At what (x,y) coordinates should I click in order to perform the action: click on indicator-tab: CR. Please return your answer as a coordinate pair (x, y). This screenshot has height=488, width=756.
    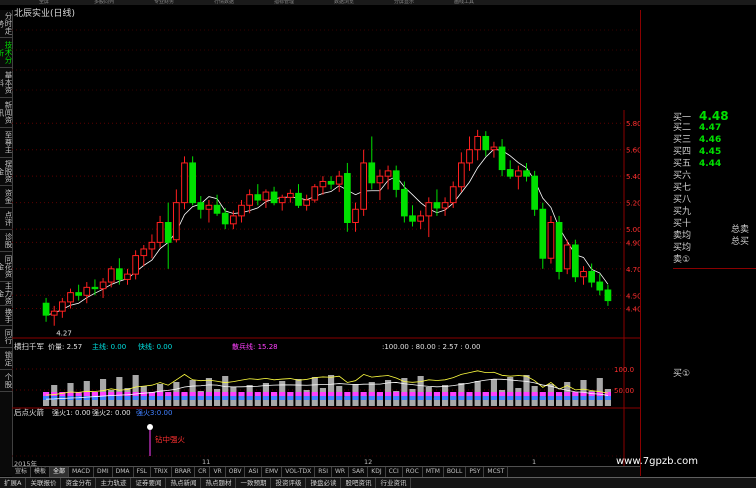
    Looking at the image, I should click on (203, 472).